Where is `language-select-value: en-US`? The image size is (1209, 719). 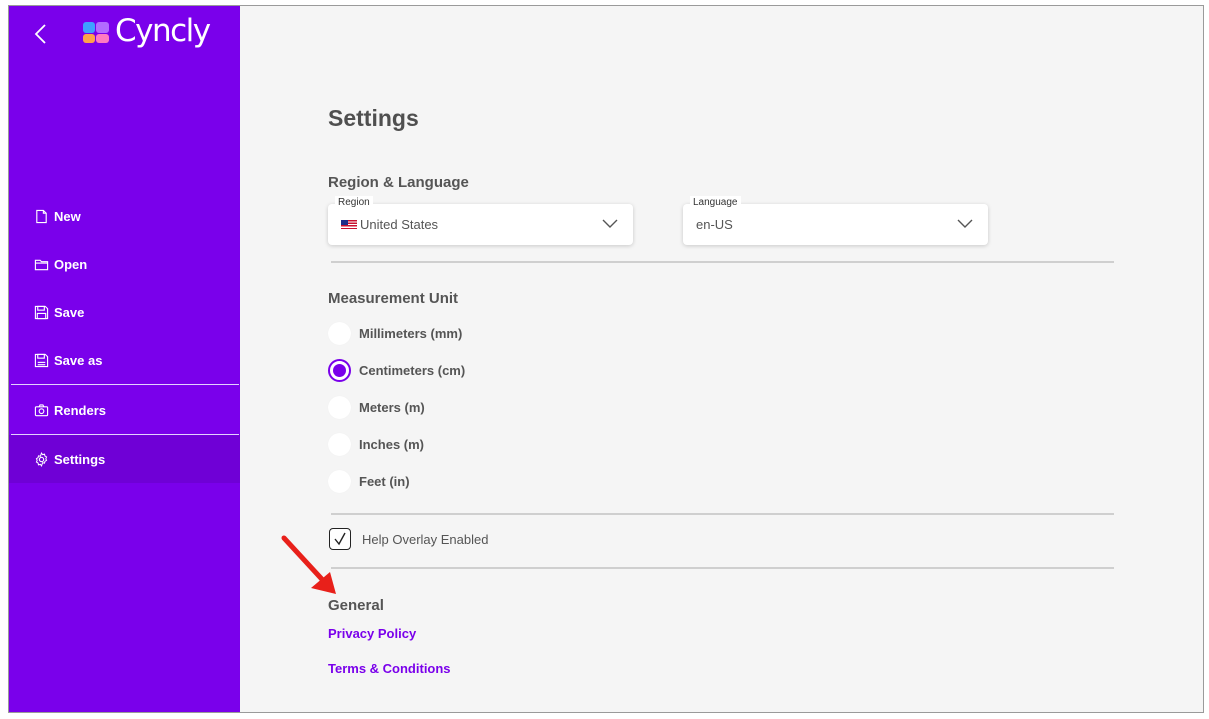 language-select-value: en-US is located at coordinates (714, 224).